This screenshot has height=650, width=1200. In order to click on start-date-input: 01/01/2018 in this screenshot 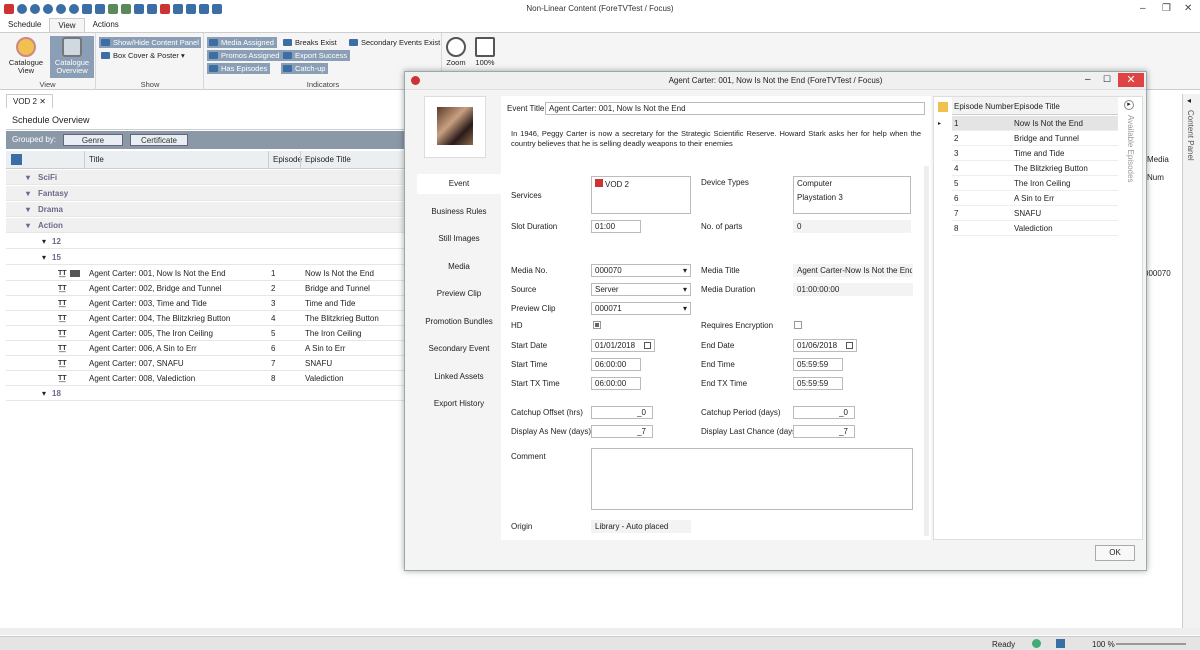, I will do `click(623, 345)`.